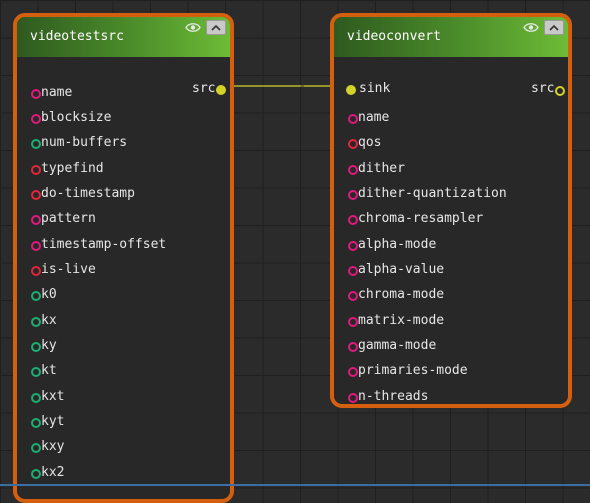 The image size is (590, 503). What do you see at coordinates (123, 399) in the screenshot?
I see `property-kxt: kxt` at bounding box center [123, 399].